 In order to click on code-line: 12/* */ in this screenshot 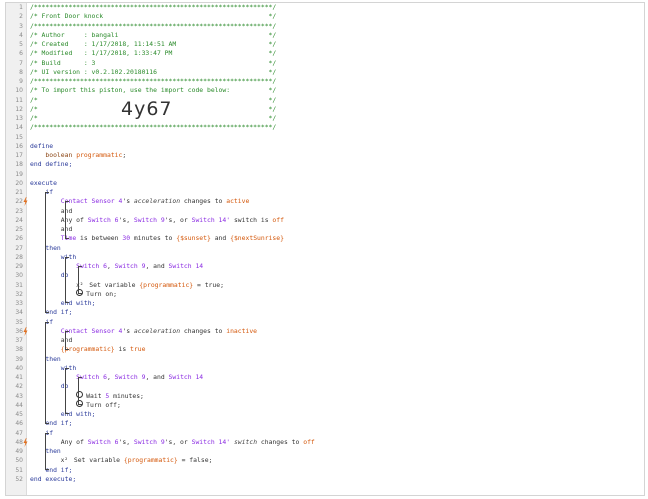, I will do `click(325, 109)`.